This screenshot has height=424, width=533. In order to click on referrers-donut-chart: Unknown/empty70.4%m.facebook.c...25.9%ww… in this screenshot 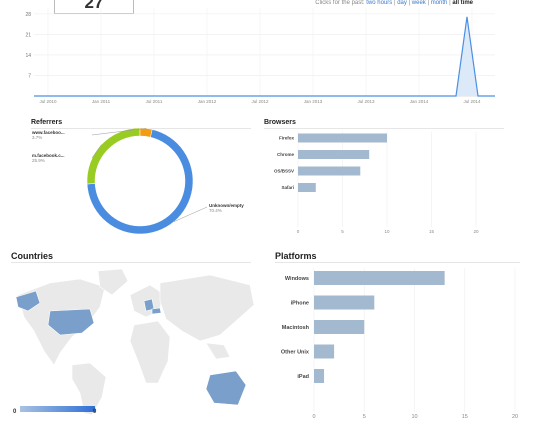, I will do `click(137, 181)`.